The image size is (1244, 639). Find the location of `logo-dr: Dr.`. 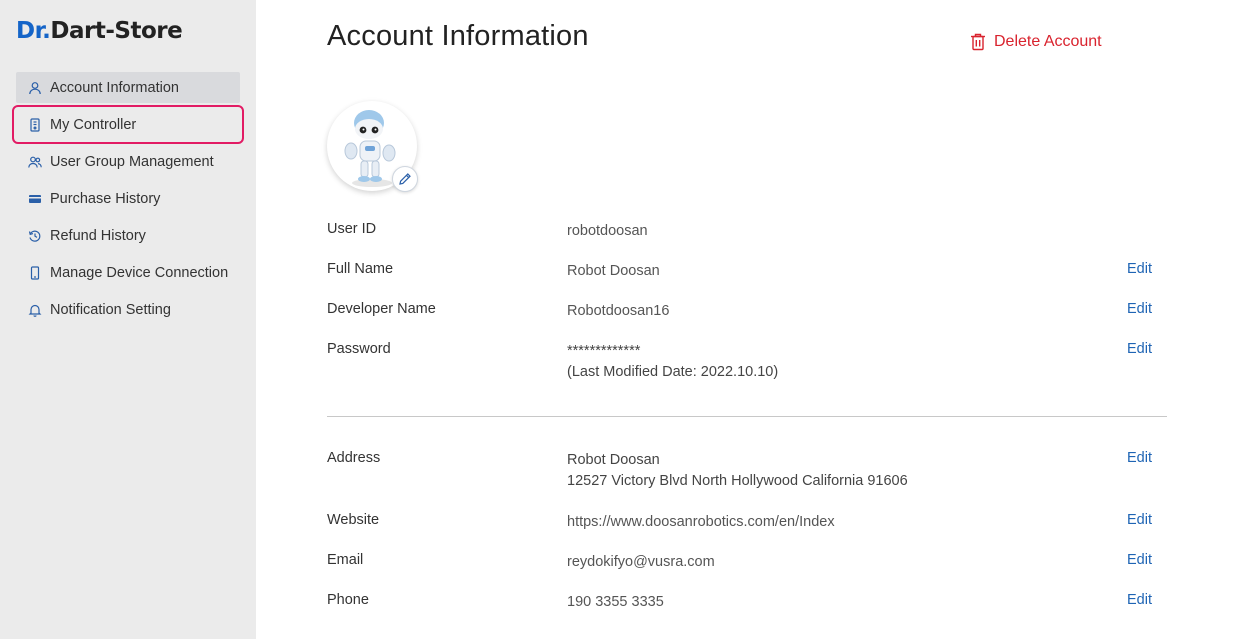

logo-dr: Dr. is located at coordinates (33, 31).